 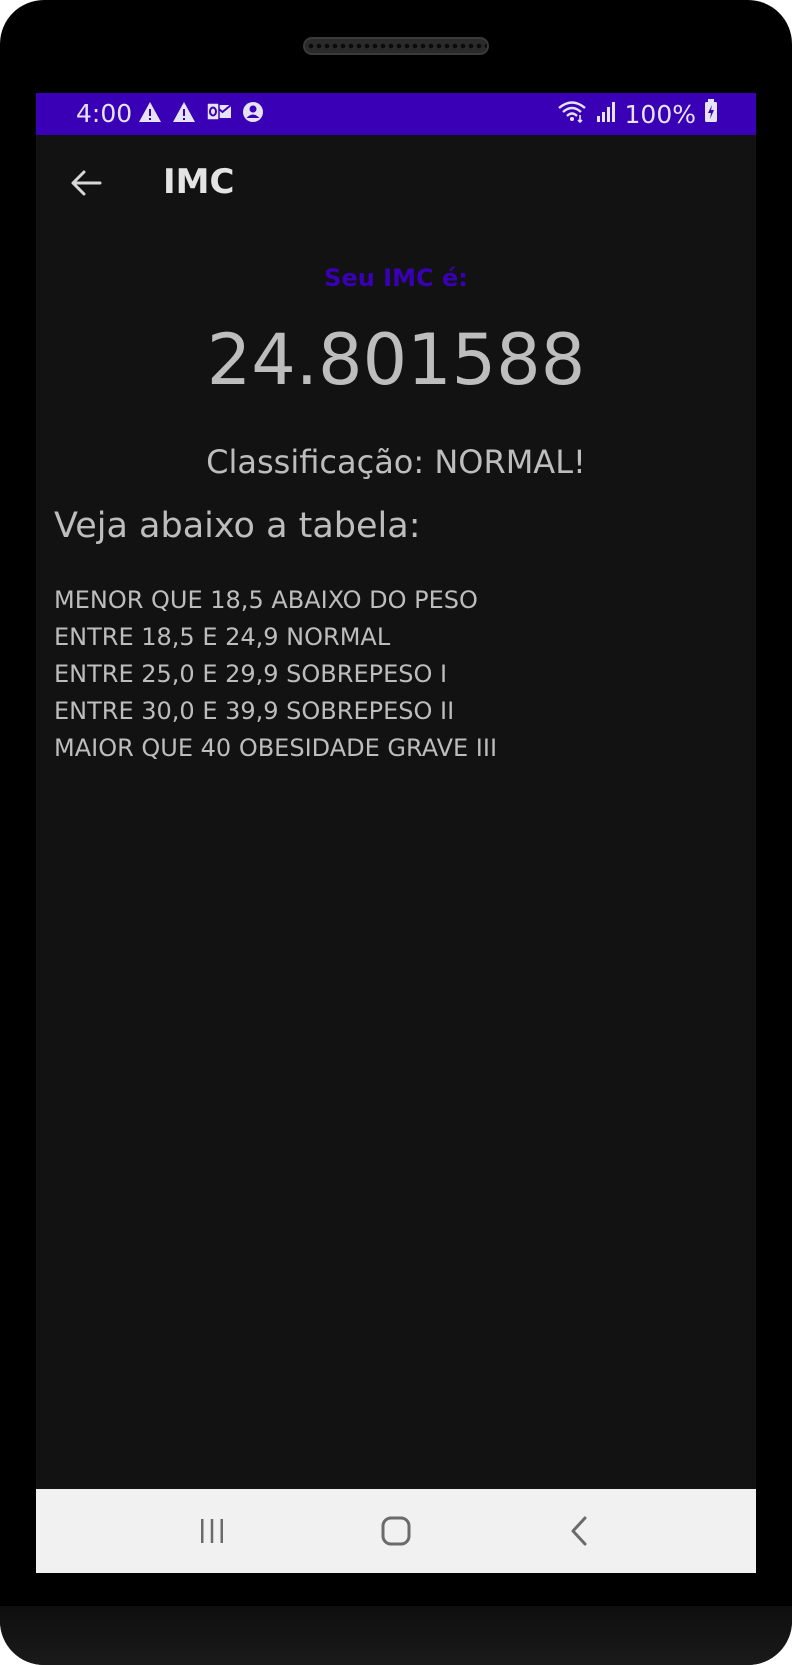 What do you see at coordinates (396, 1635) in the screenshot?
I see `phone-bottom-bezel` at bounding box center [396, 1635].